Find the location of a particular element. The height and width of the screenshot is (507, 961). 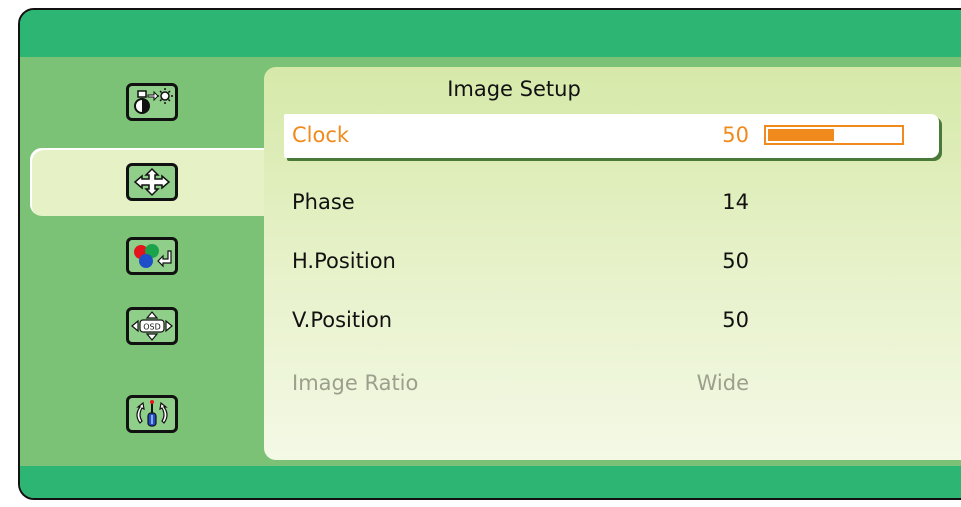

menu-item-value: 14 is located at coordinates (735, 202).